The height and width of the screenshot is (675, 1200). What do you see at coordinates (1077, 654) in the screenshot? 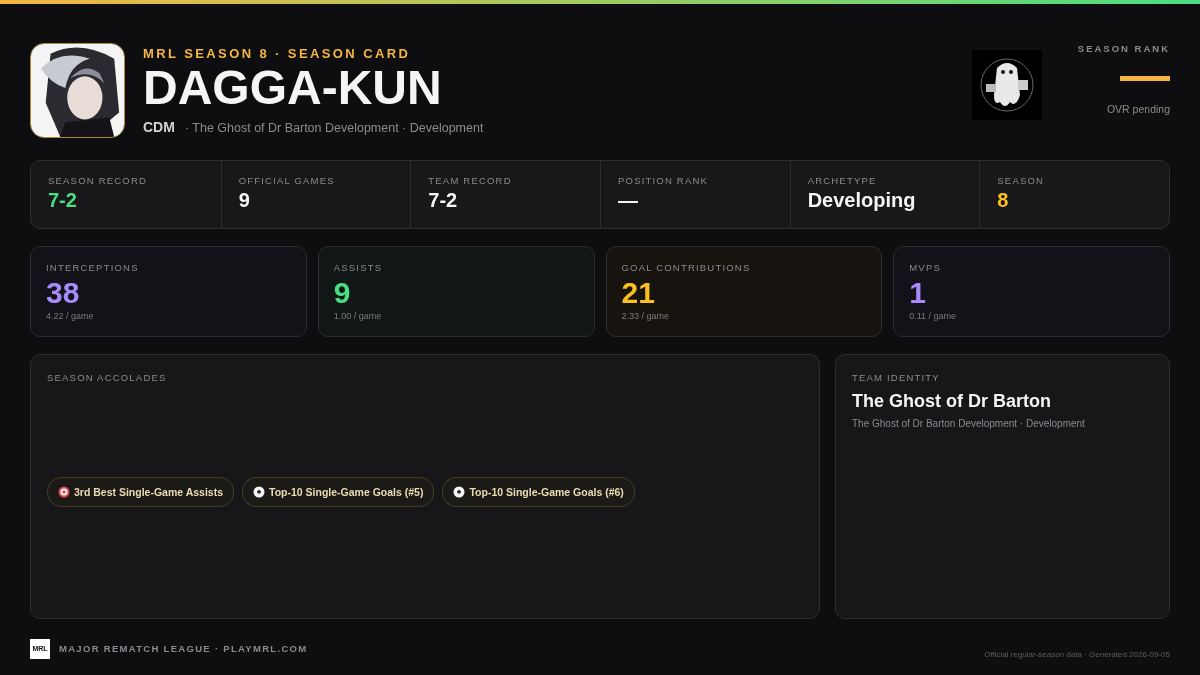
I see `generated-note: Official regular-season data · Generated 2026-09-05` at bounding box center [1077, 654].